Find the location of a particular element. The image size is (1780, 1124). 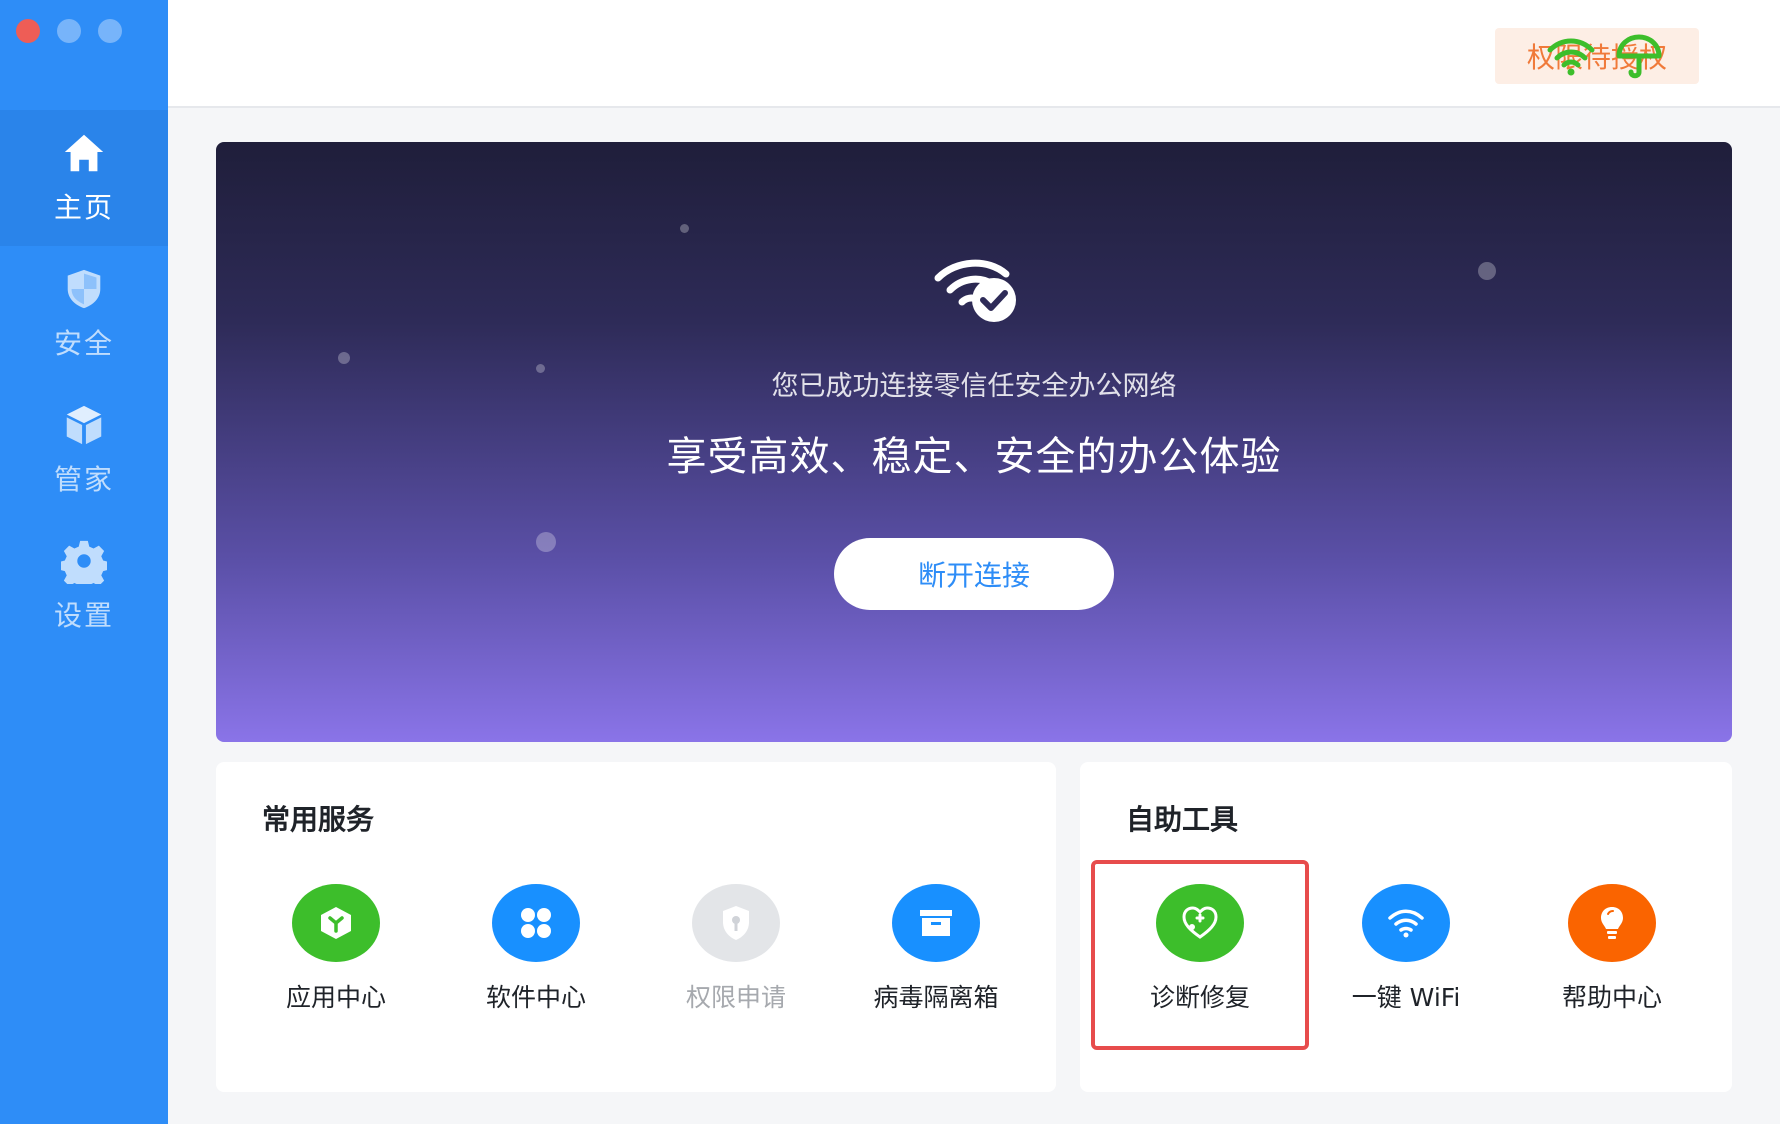

umbrella-icon is located at coordinates (1639, 57).